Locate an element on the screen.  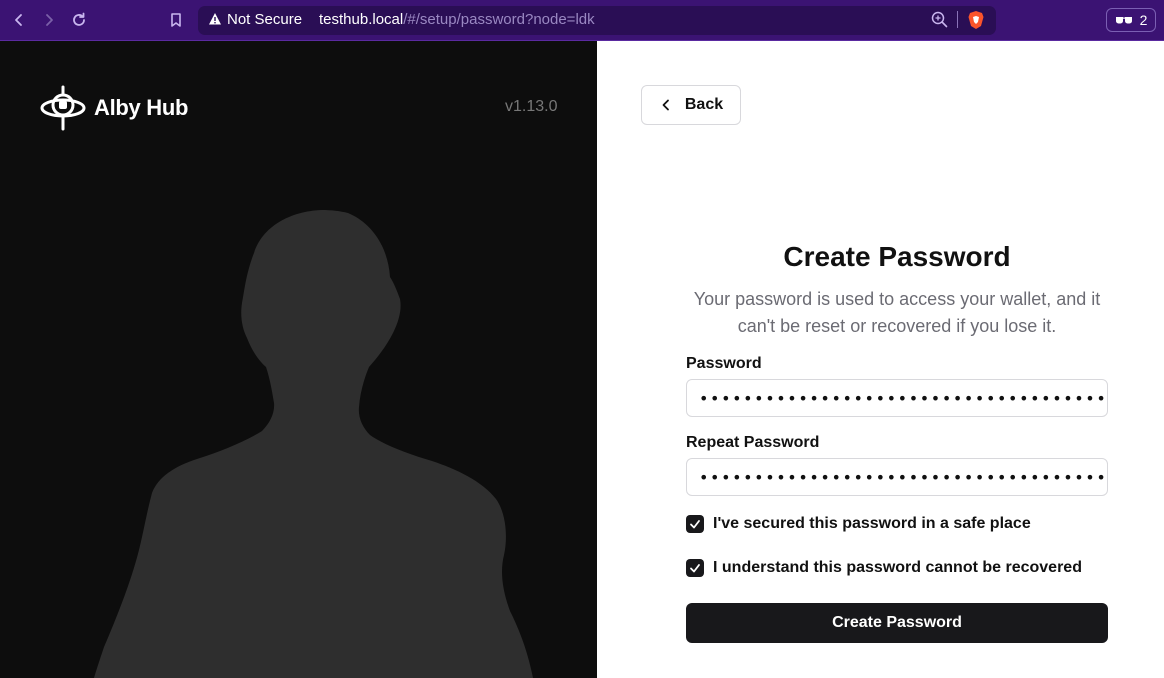
warning-icon is located at coordinates (215, 19).